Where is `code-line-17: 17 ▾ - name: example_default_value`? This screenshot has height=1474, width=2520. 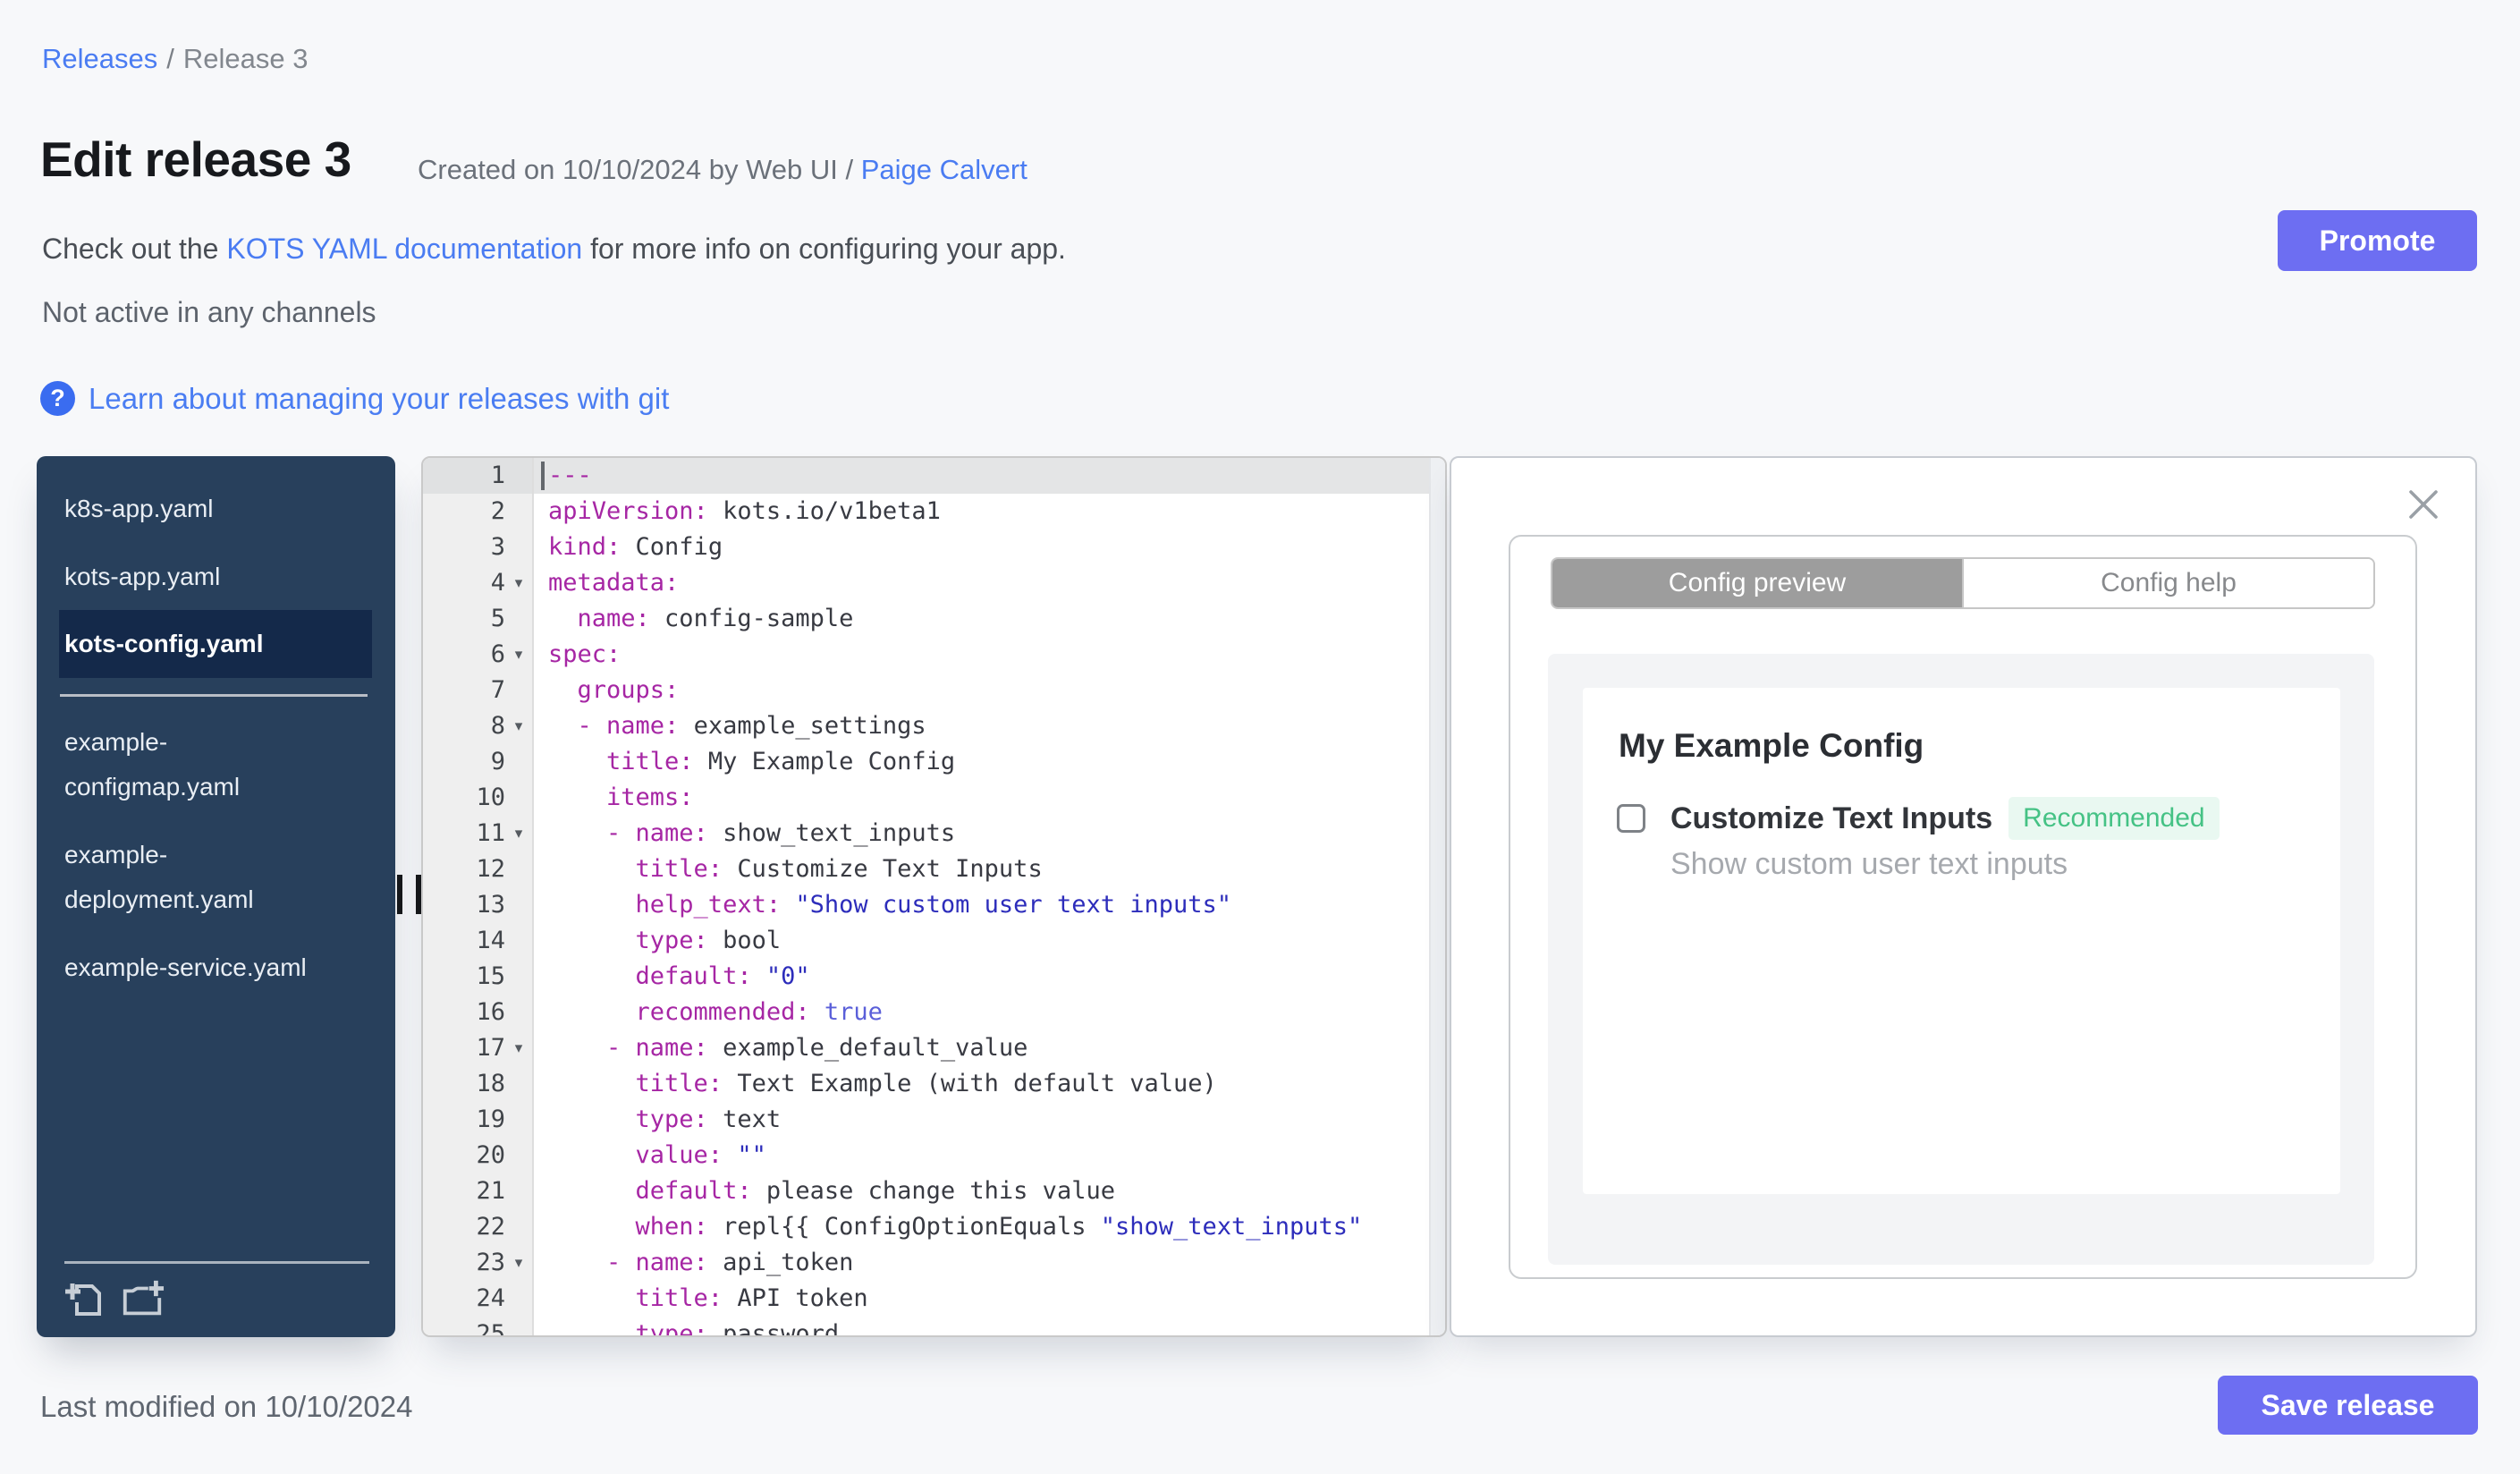 code-line-17: 17 ▾ - name: example_default_value is located at coordinates (926, 1048).